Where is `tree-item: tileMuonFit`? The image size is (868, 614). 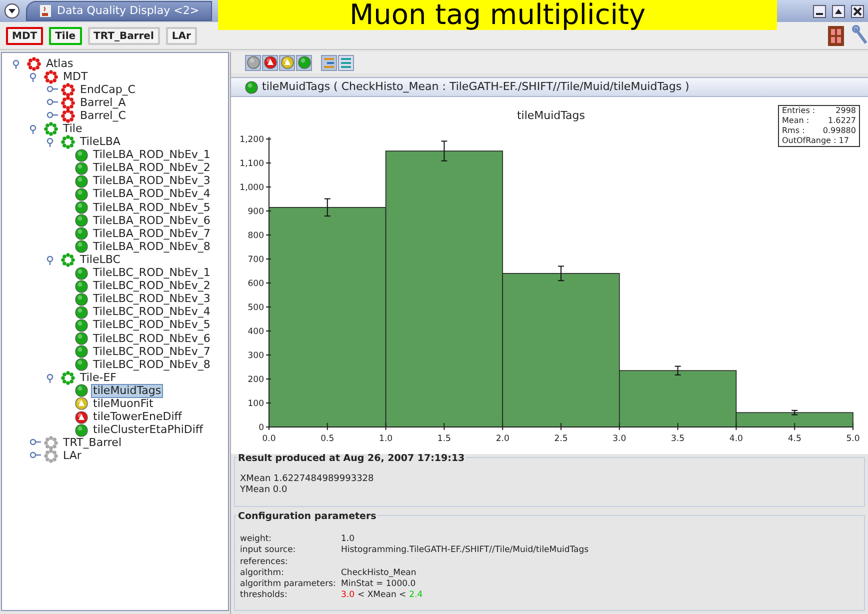
tree-item: tileMuonFit is located at coordinates (123, 403).